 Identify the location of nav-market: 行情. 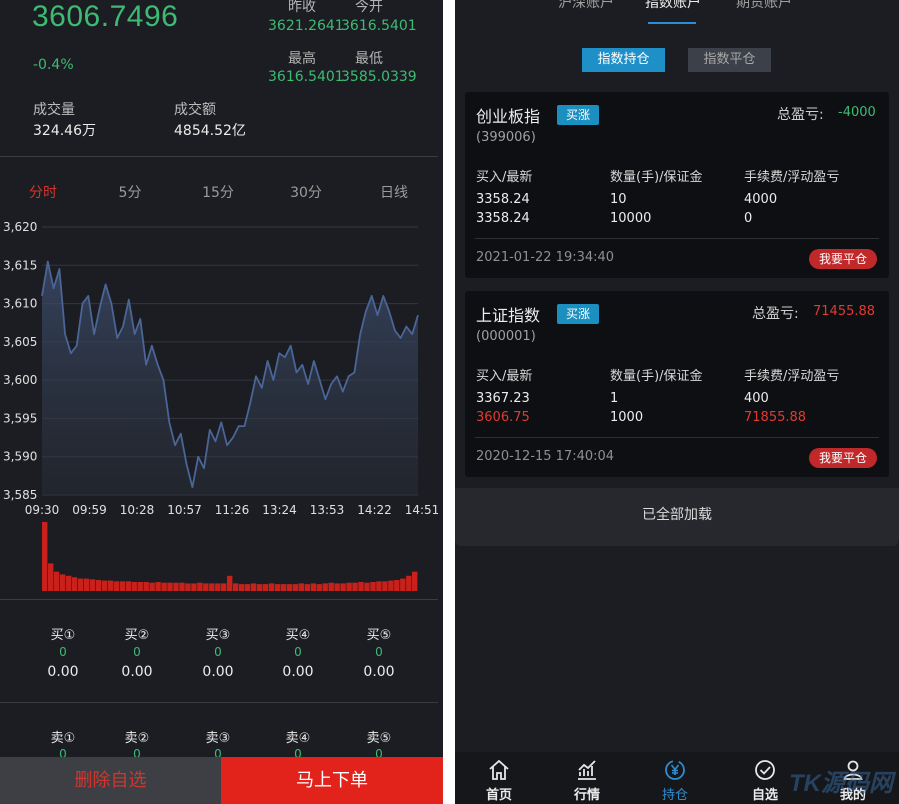
(587, 778).